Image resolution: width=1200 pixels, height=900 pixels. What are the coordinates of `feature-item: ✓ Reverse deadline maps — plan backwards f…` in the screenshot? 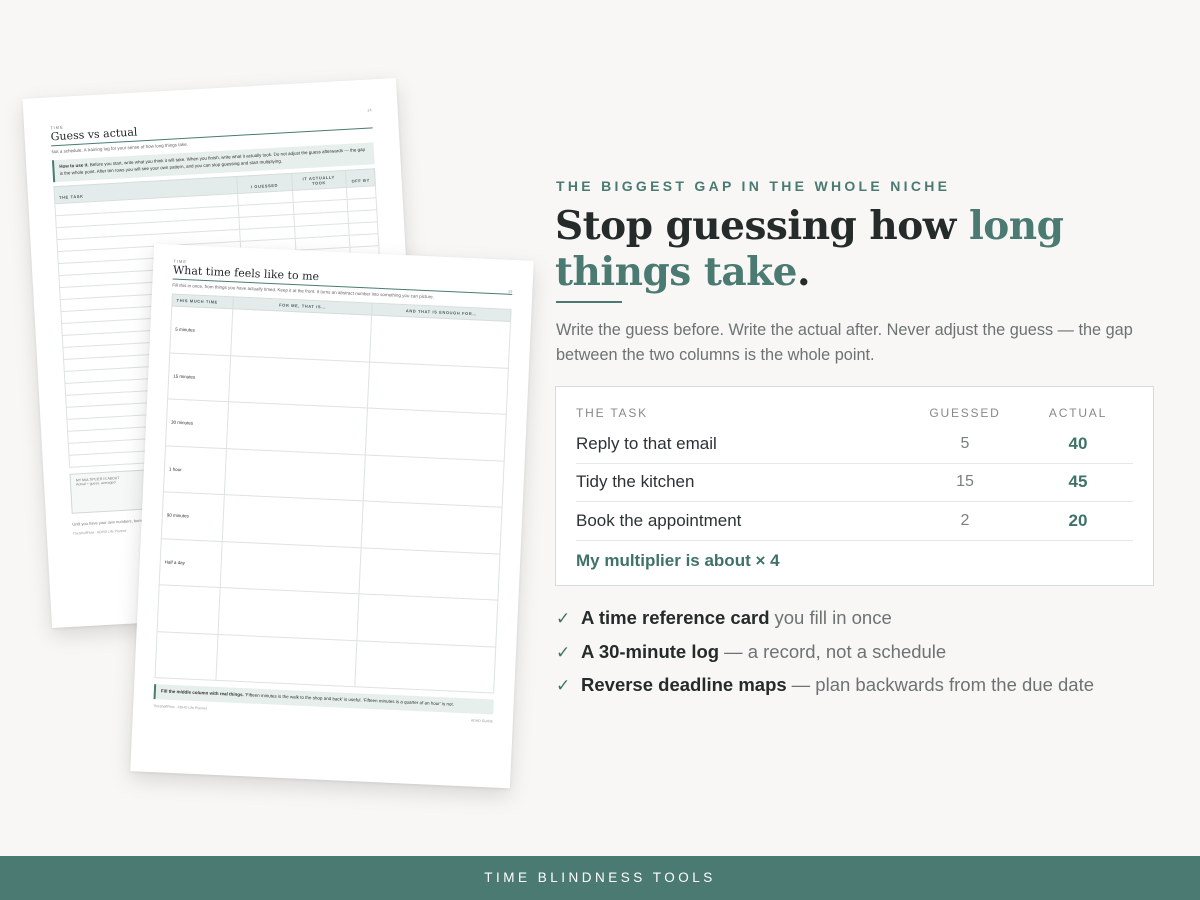 It's located at (825, 686).